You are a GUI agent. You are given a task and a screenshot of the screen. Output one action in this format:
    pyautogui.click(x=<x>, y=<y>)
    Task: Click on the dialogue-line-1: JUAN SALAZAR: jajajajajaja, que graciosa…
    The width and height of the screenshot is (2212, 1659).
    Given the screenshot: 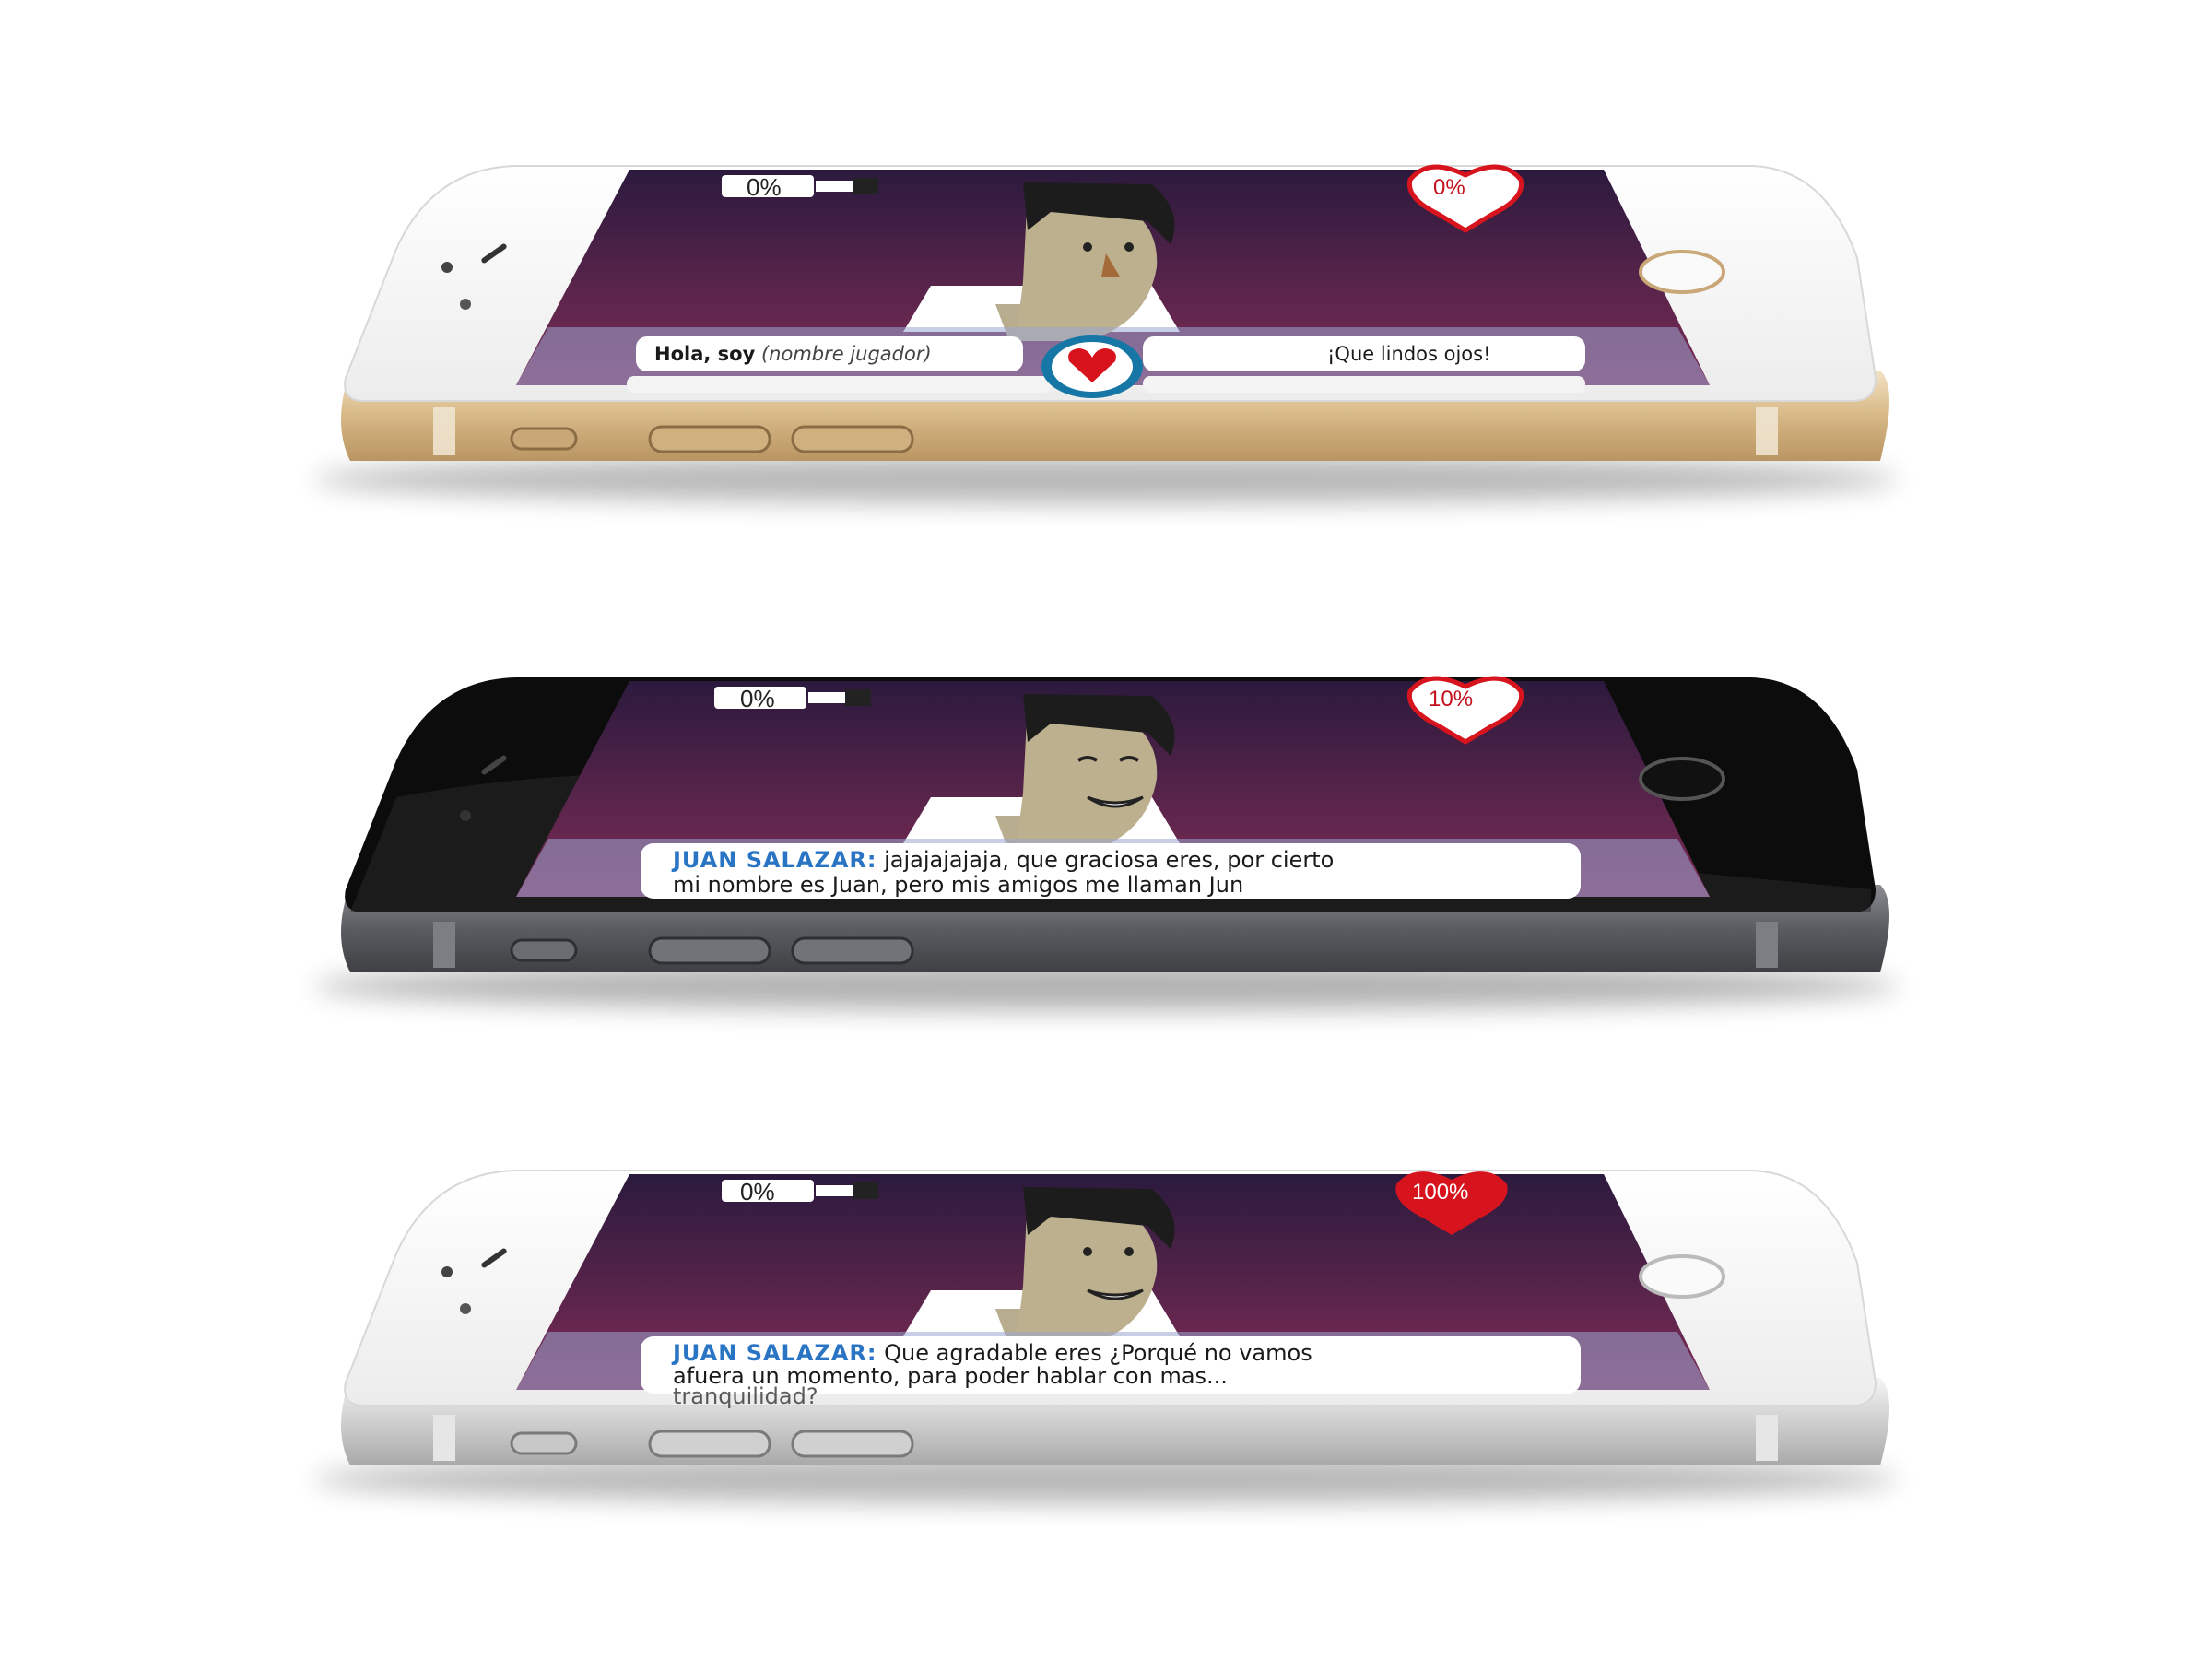 What is the action you would take?
    pyautogui.click(x=1003, y=860)
    